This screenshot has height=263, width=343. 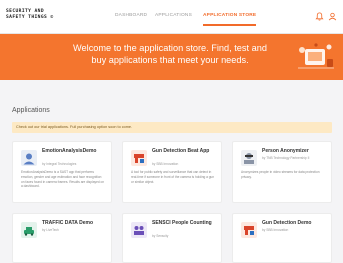 I want to click on section-title: Applications, so click(x=31, y=110).